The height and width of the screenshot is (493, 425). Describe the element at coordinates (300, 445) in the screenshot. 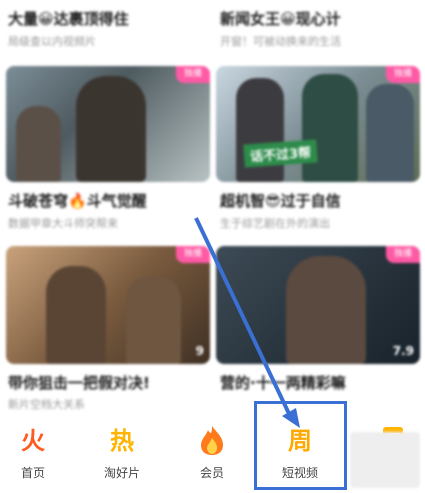

I see `annotation-highlight-box` at that location.